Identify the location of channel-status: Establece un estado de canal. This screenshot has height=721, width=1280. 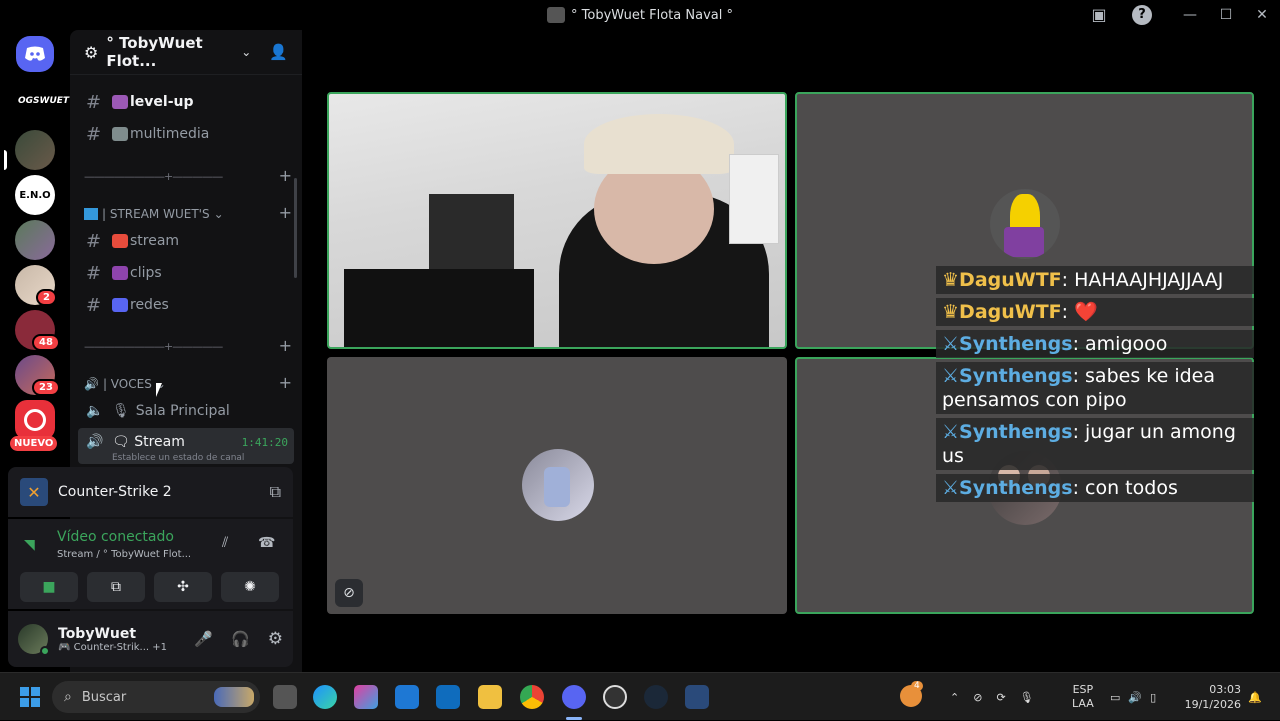
(178, 458).